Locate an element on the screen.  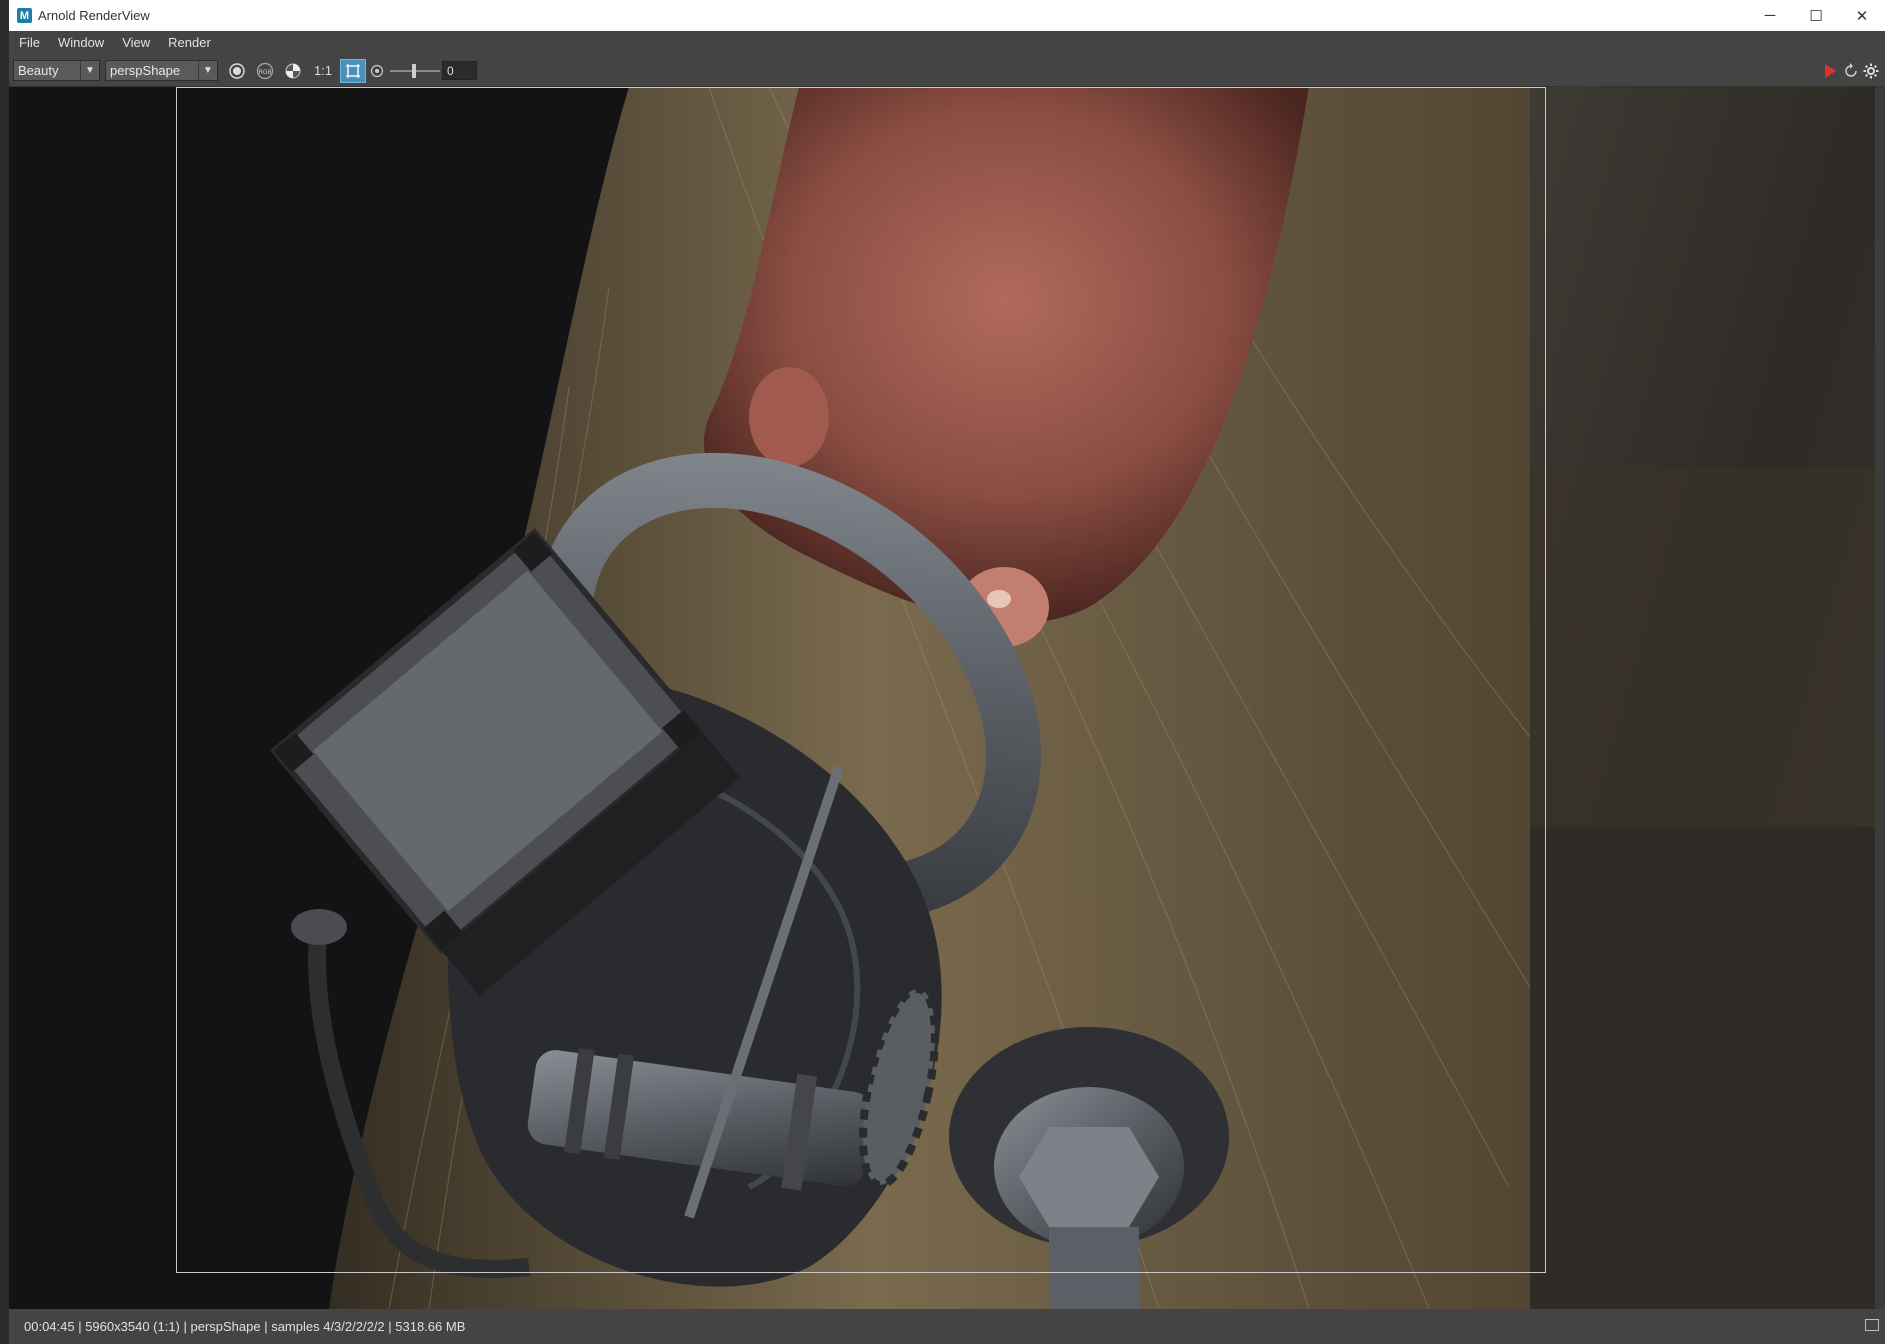
checker-toggle-button is located at coordinates (293, 71).